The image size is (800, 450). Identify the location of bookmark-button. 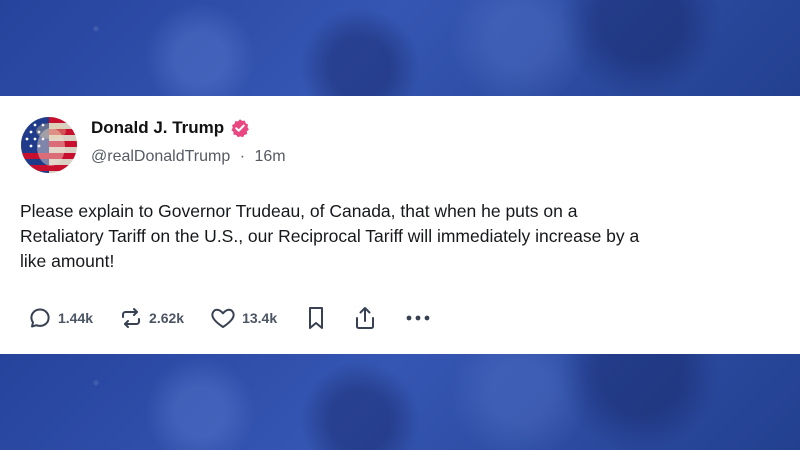
(316, 318).